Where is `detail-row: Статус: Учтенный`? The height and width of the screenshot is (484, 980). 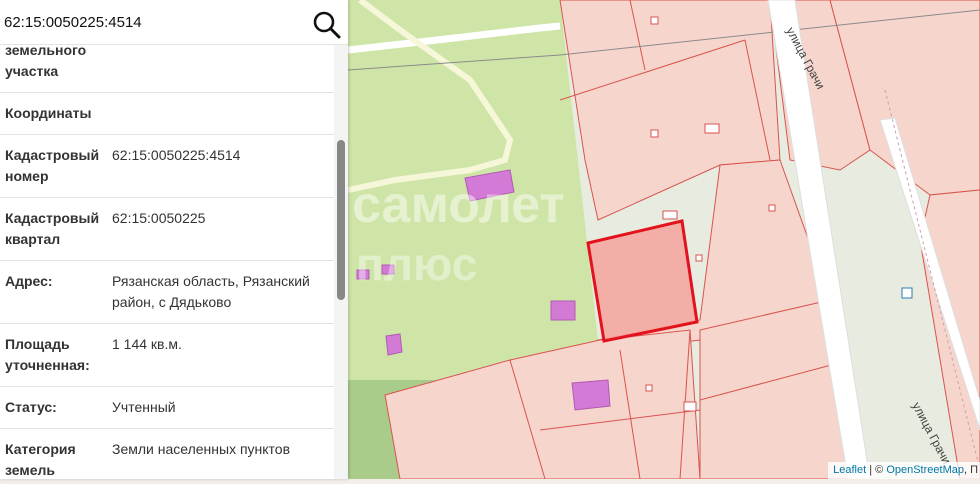
detail-row: Статус: Учтенный is located at coordinates (167, 407).